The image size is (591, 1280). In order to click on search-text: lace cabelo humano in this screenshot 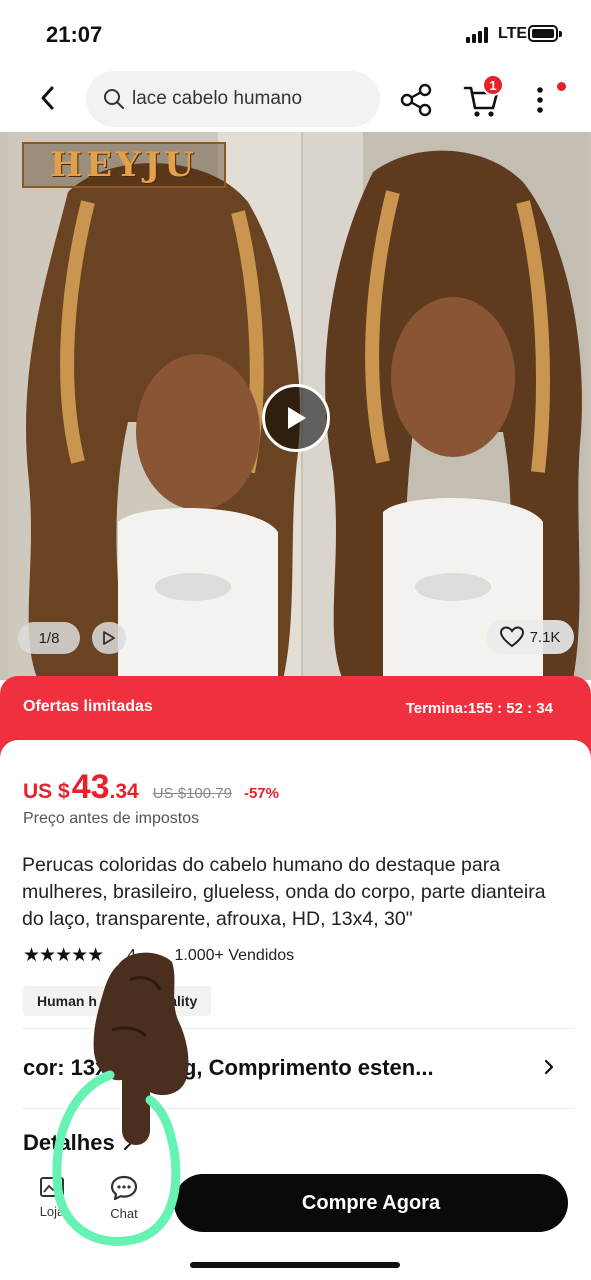, I will do `click(217, 98)`.